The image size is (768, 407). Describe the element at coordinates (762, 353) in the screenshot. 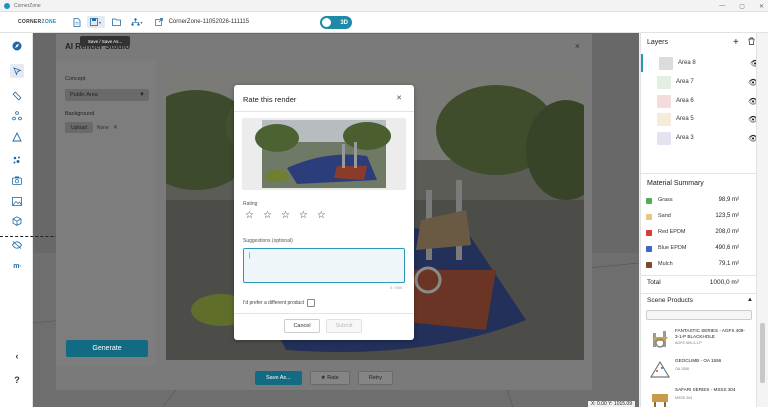

I see `scrollbar-thumb` at that location.